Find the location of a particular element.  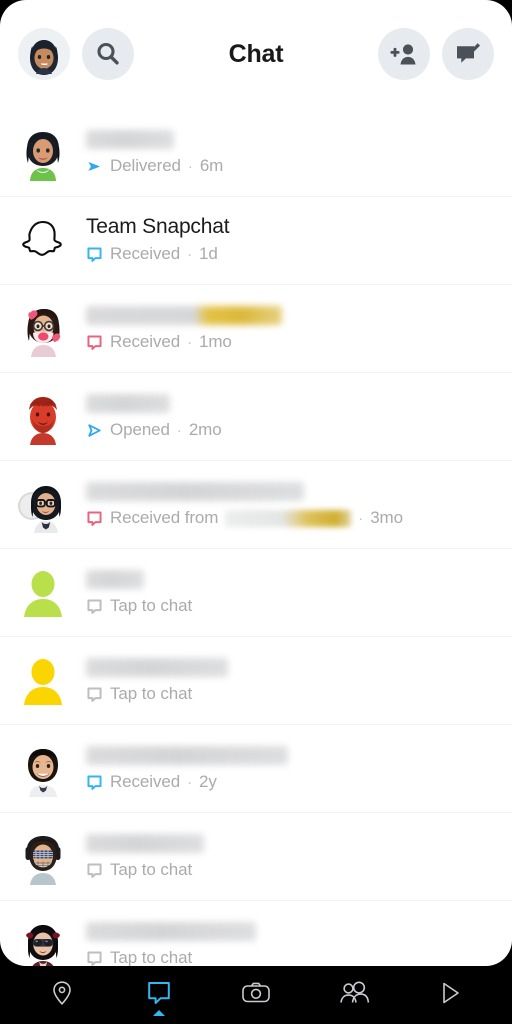

bitmoji-red-beard-icon is located at coordinates (43, 421).